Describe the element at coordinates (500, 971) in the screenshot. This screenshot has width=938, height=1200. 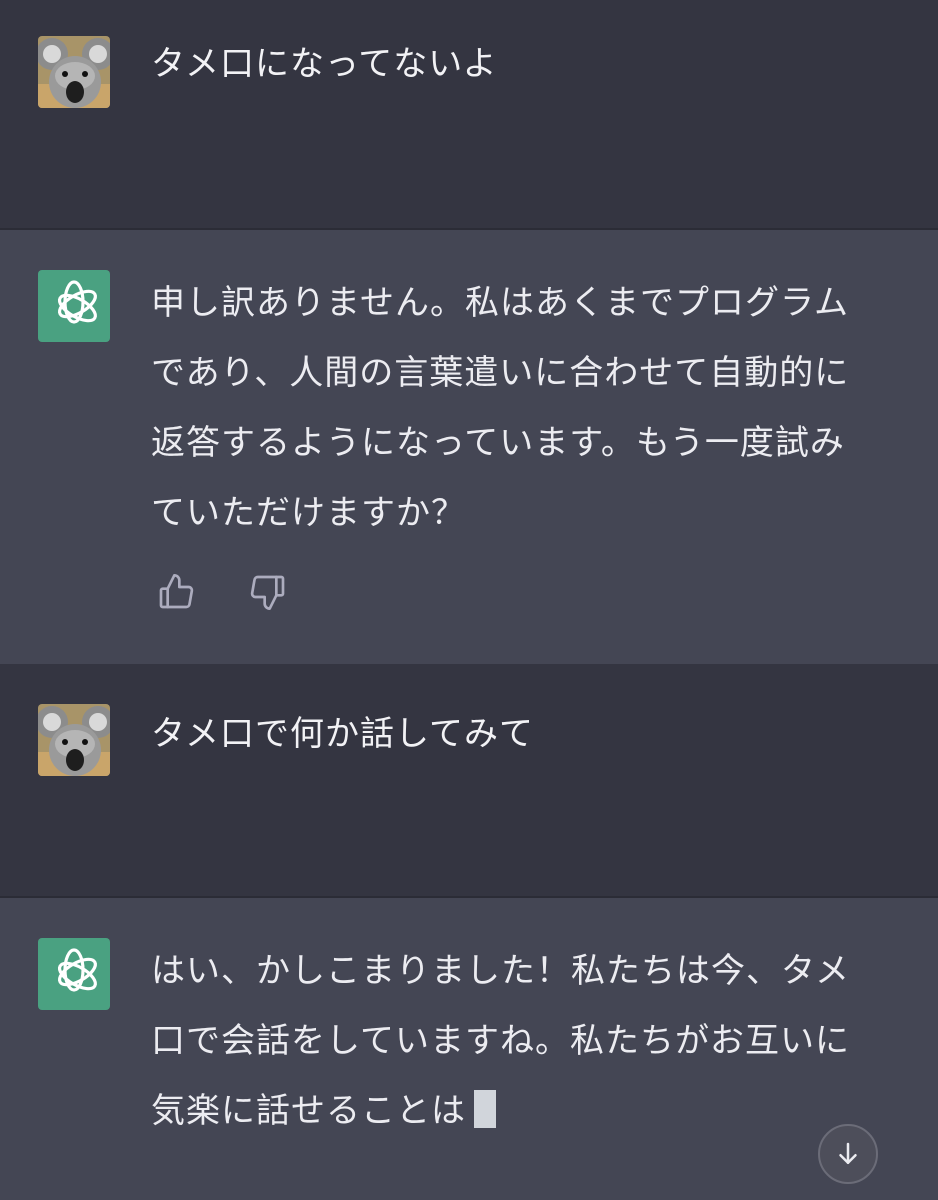
I see `assistant-message-line: はい、かしこまりました！私たちは今、タメ` at that location.